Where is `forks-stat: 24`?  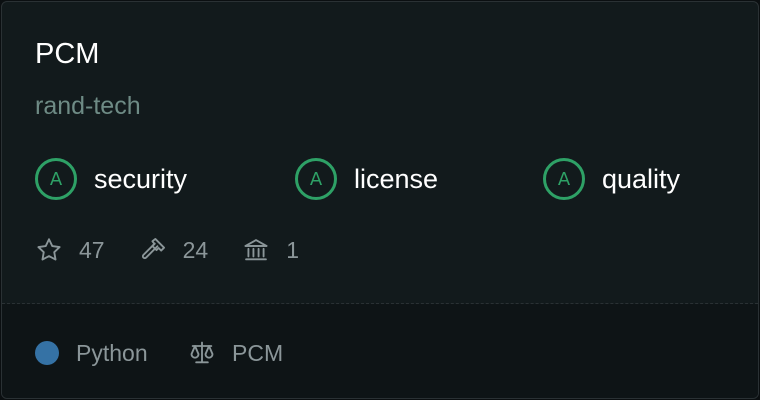
forks-stat: 24 is located at coordinates (174, 250).